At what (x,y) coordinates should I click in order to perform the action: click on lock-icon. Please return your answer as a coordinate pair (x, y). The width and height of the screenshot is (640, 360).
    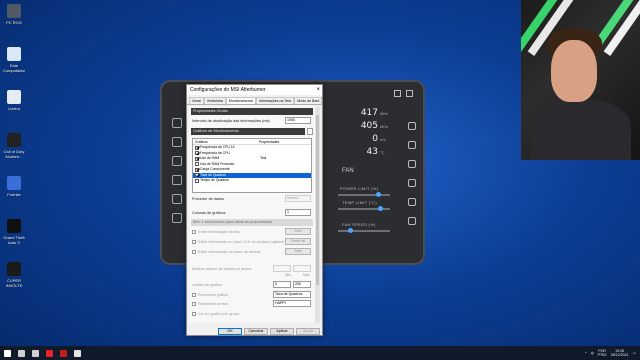
    Looking at the image, I should click on (412, 126).